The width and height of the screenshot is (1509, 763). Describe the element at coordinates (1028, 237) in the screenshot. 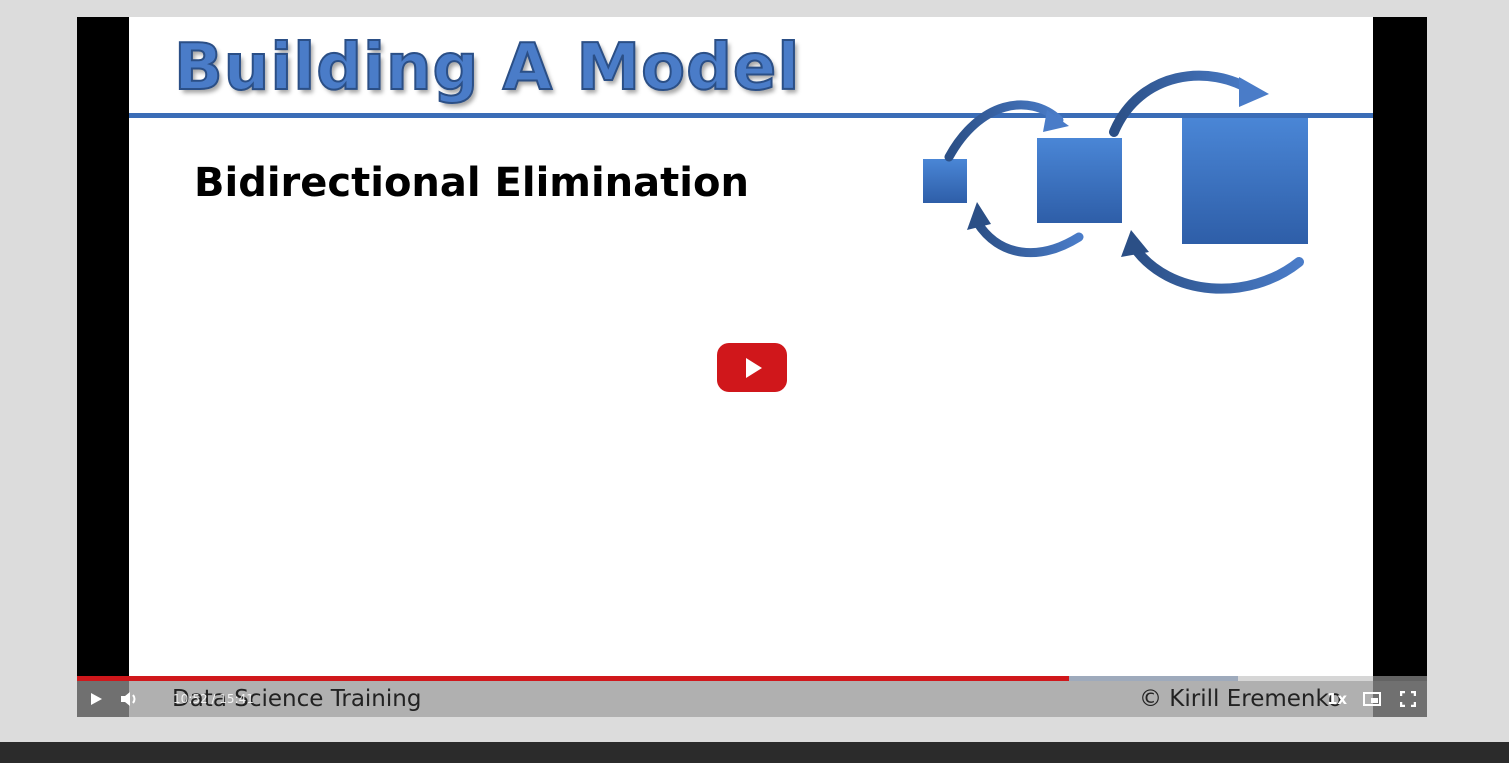

I see `arrow-down-left` at that location.